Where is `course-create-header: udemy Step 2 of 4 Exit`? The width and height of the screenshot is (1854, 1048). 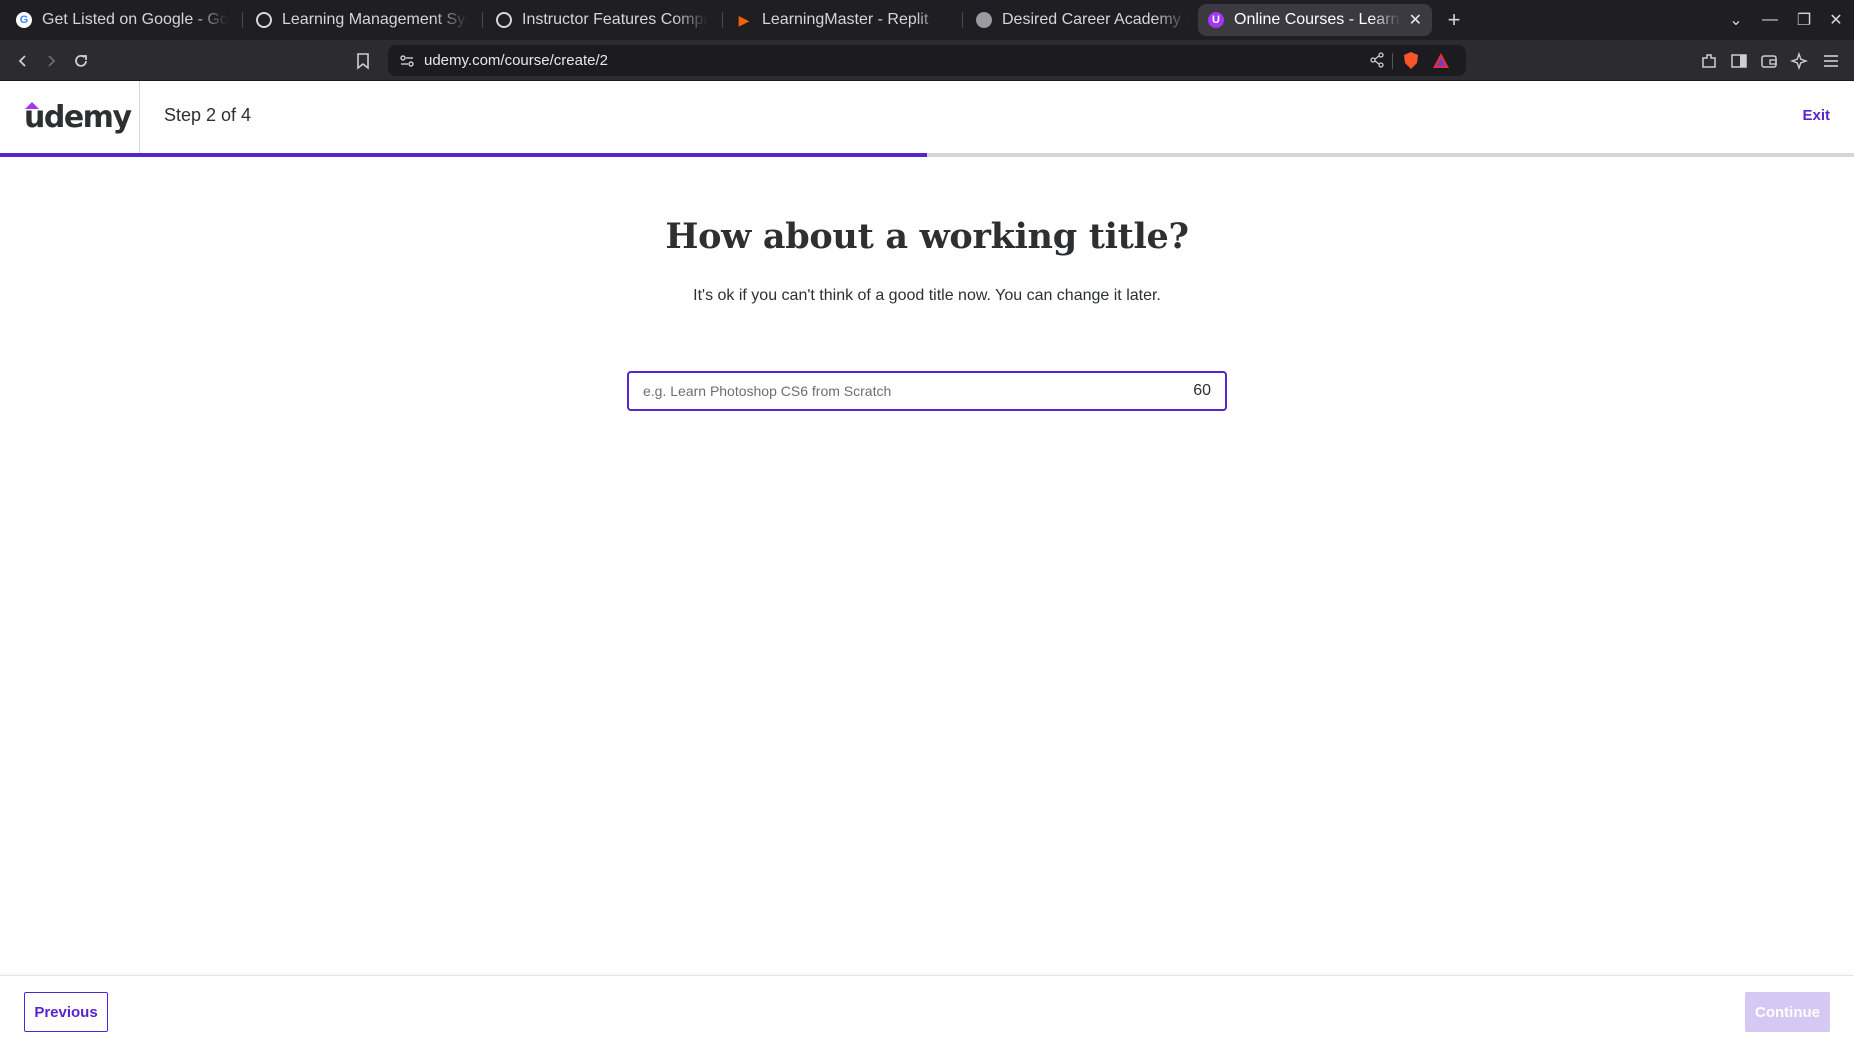 course-create-header: udemy Step 2 of 4 Exit is located at coordinates (927, 117).